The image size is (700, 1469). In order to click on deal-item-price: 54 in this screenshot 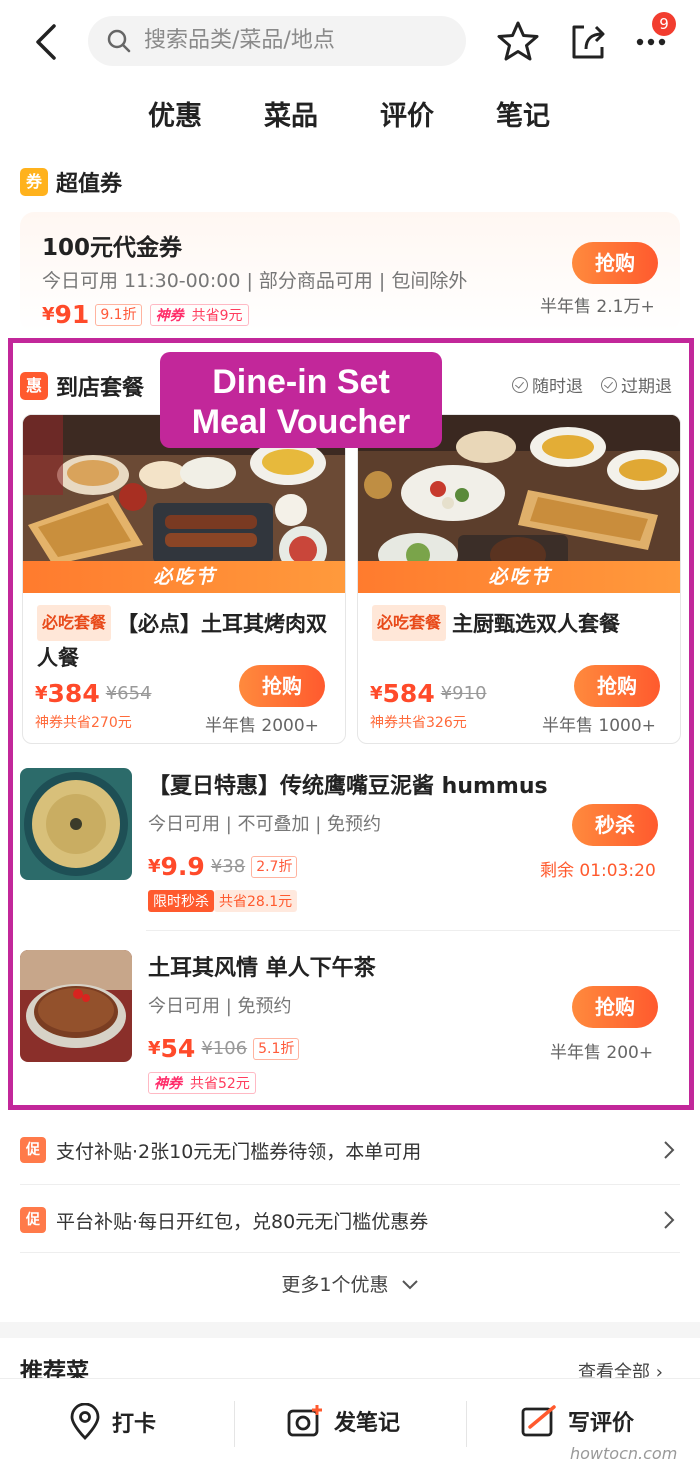, I will do `click(178, 1048)`.